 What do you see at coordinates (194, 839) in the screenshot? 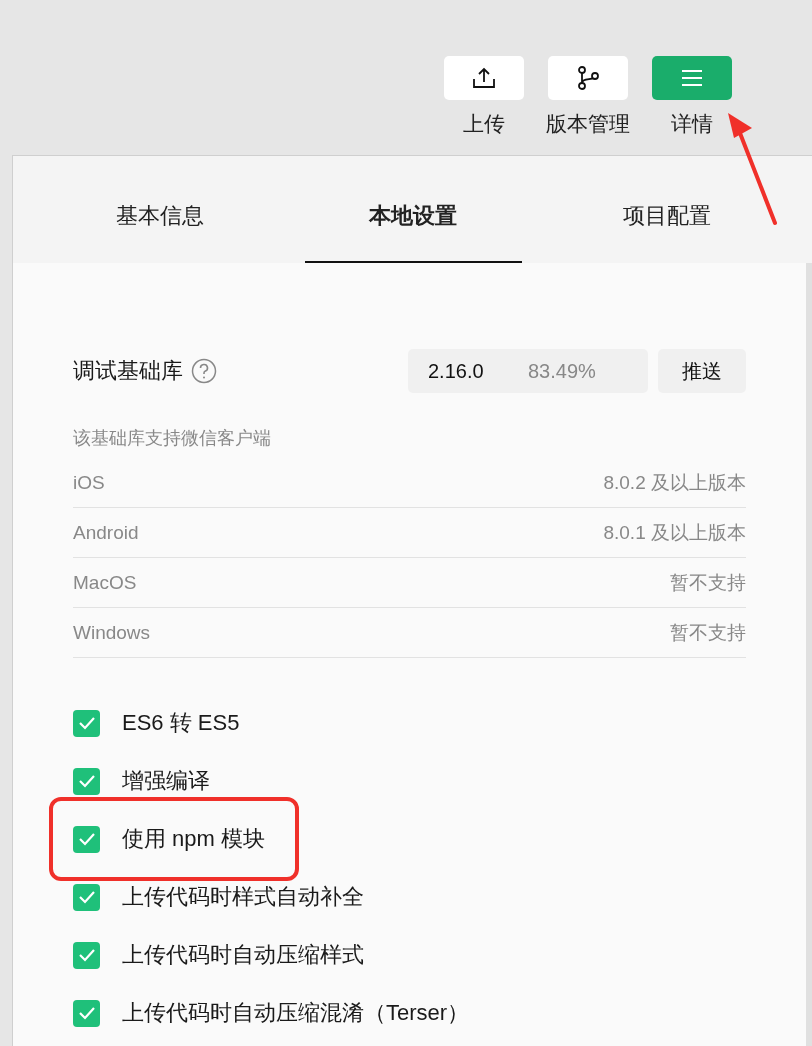
I see `option-label: 使用 npm 模块` at bounding box center [194, 839].